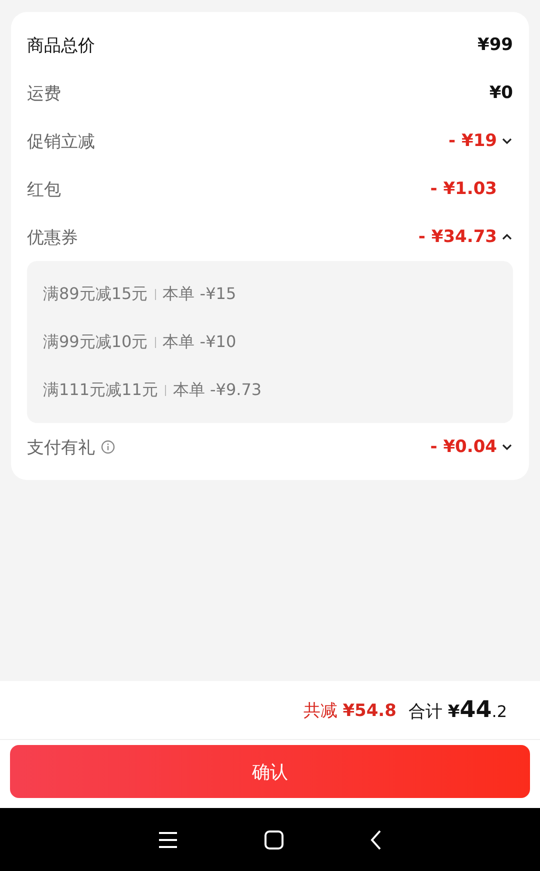  What do you see at coordinates (61, 447) in the screenshot?
I see `row-label: 支付有礼` at bounding box center [61, 447].